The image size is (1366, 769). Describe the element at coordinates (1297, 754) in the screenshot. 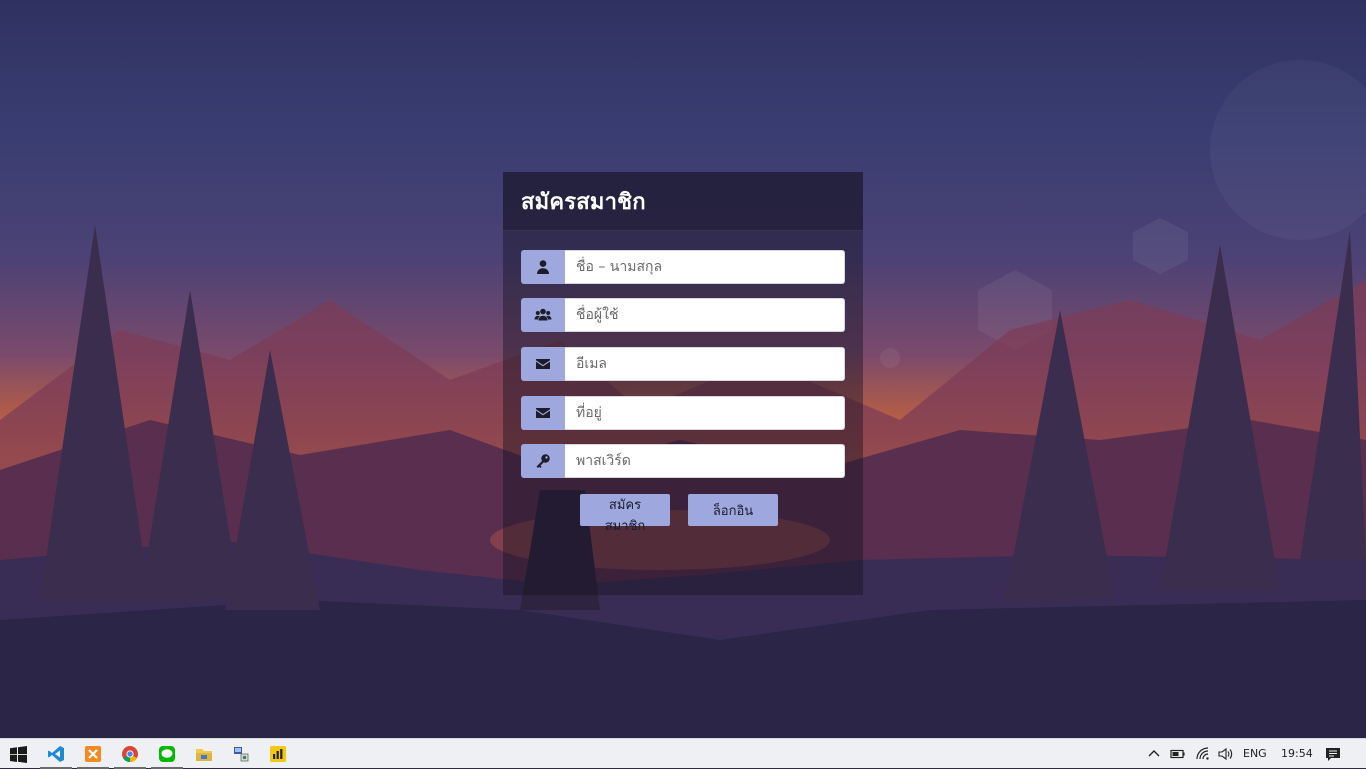

I see `clock: 19:54` at that location.